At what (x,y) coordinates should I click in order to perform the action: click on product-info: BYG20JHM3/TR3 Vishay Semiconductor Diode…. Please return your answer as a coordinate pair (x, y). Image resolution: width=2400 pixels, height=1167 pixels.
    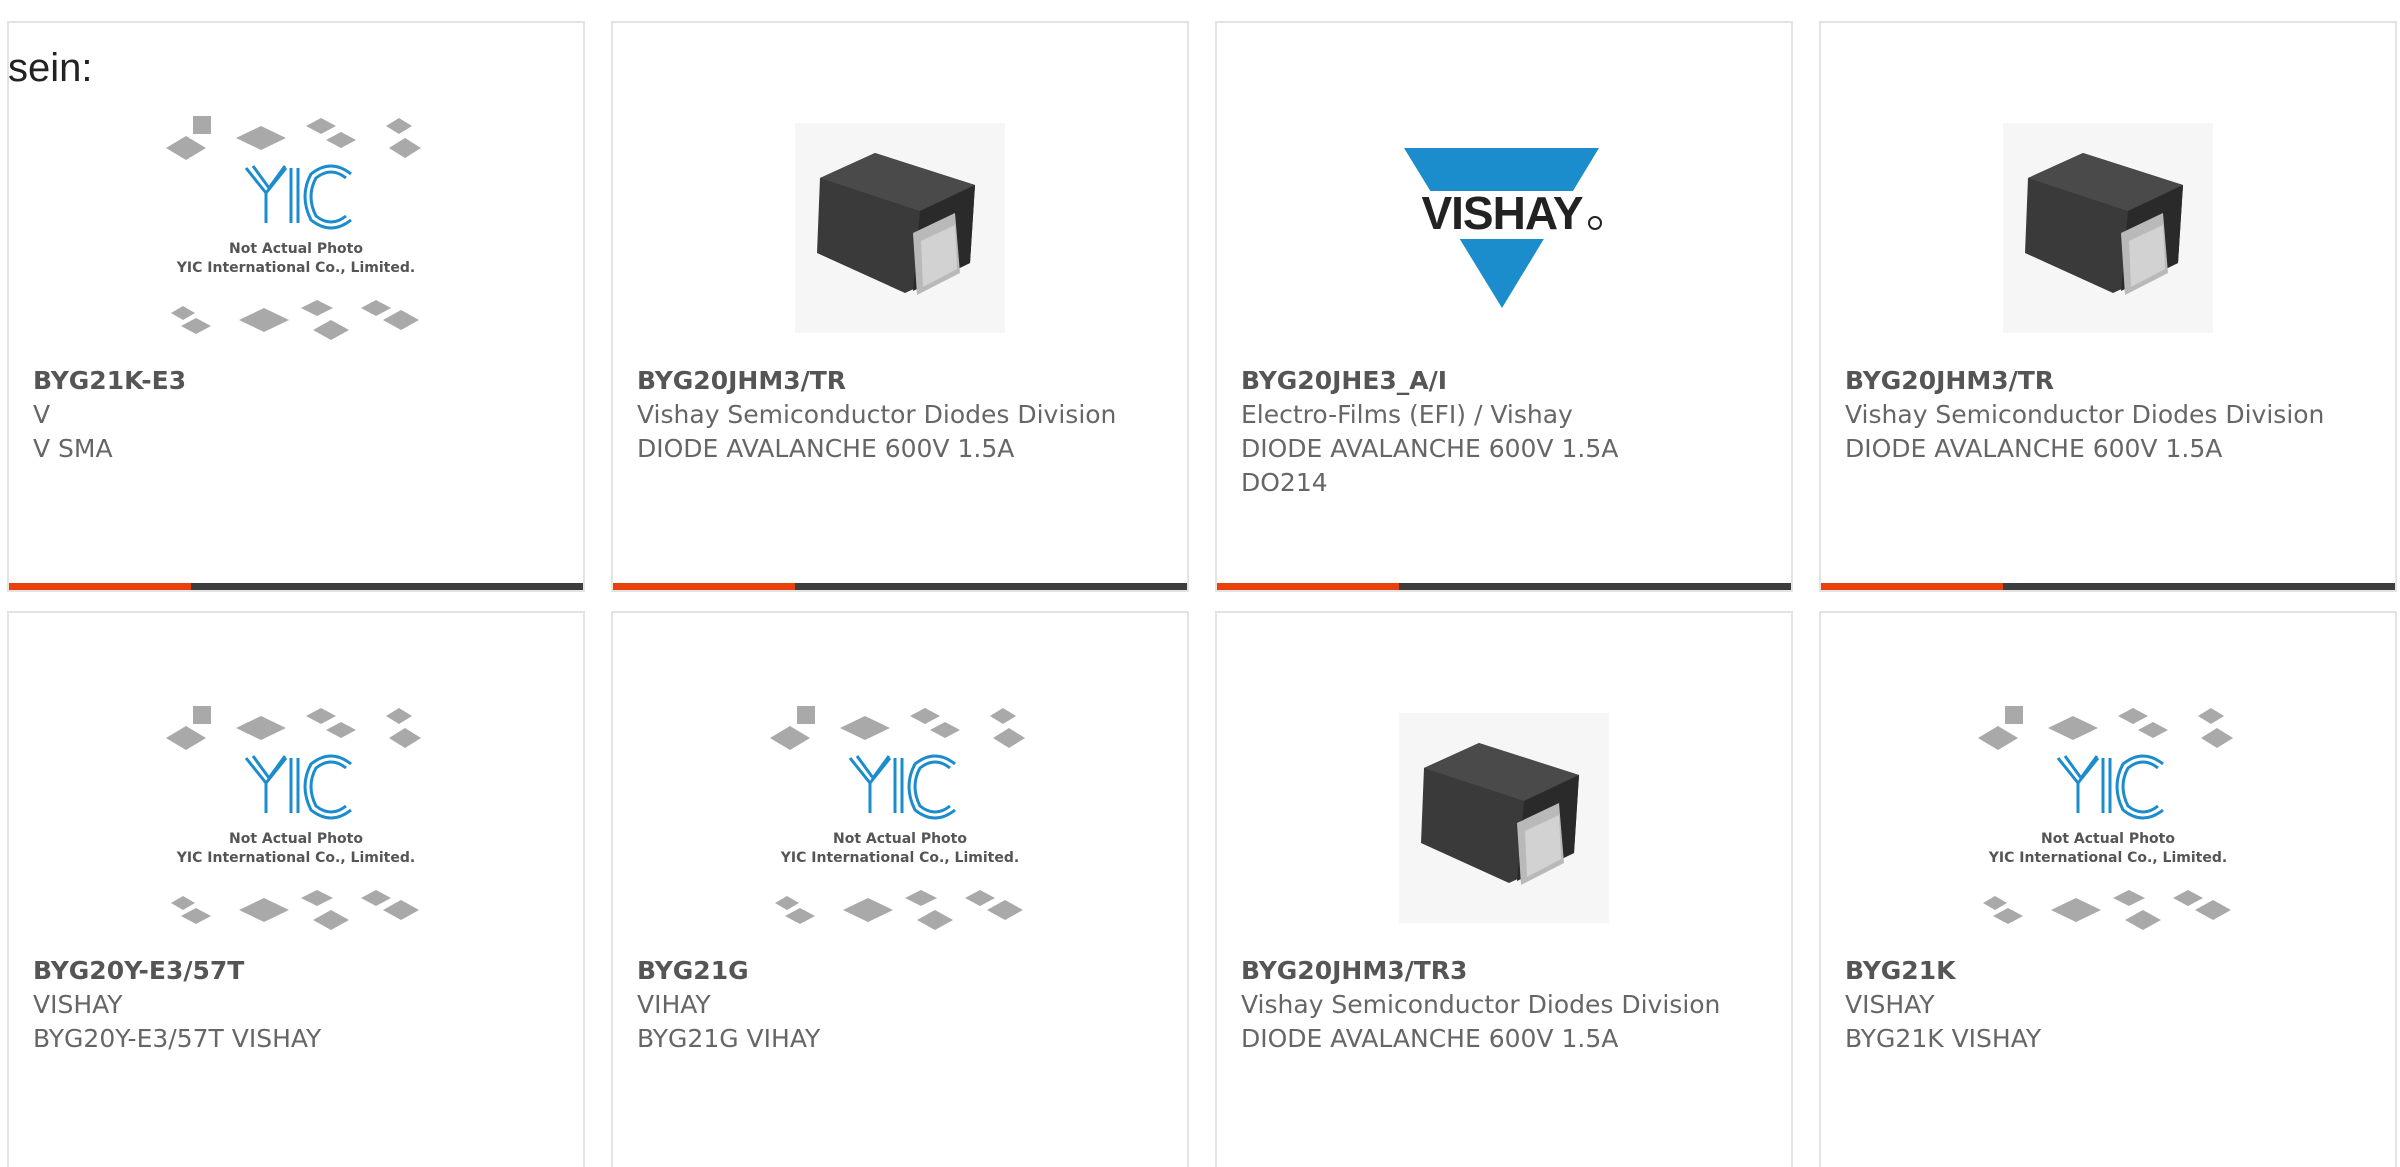
    Looking at the image, I should click on (1506, 1005).